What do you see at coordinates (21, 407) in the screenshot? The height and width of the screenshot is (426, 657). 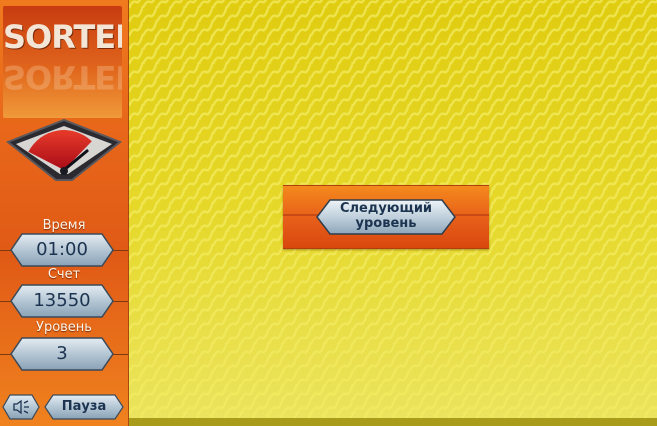 I see `sound-toggle-button` at bounding box center [21, 407].